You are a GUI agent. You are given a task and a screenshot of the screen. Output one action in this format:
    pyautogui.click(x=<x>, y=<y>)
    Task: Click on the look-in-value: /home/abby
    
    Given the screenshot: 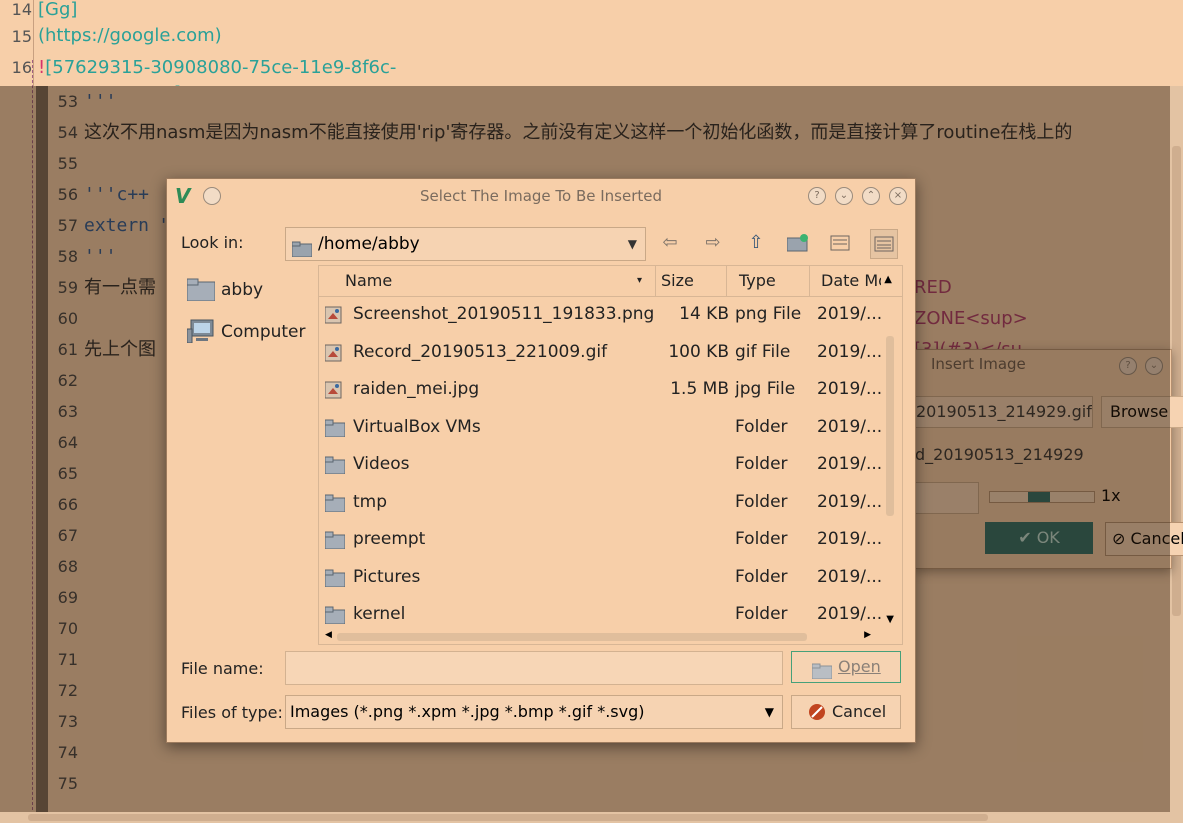 What is the action you would take?
    pyautogui.click(x=369, y=244)
    